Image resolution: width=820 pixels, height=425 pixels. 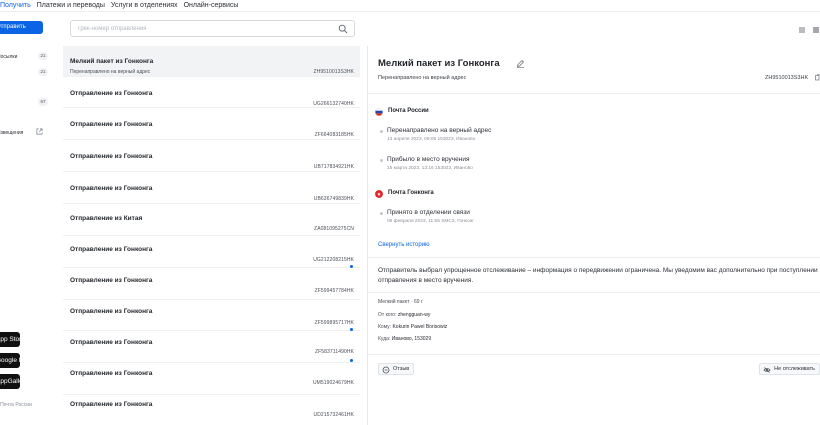 I want to click on shipment-row: Отправление из Гонконга UB717834921HK, so click(x=211, y=156).